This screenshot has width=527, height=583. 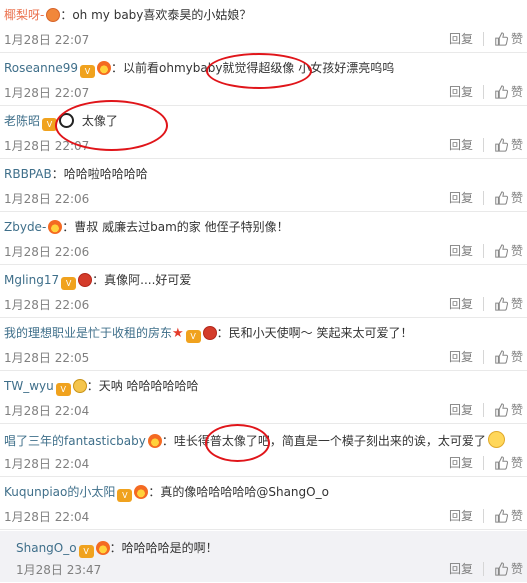 I want to click on comment-text: ：天呐 哈哈哈哈哈哈, so click(x=142, y=386).